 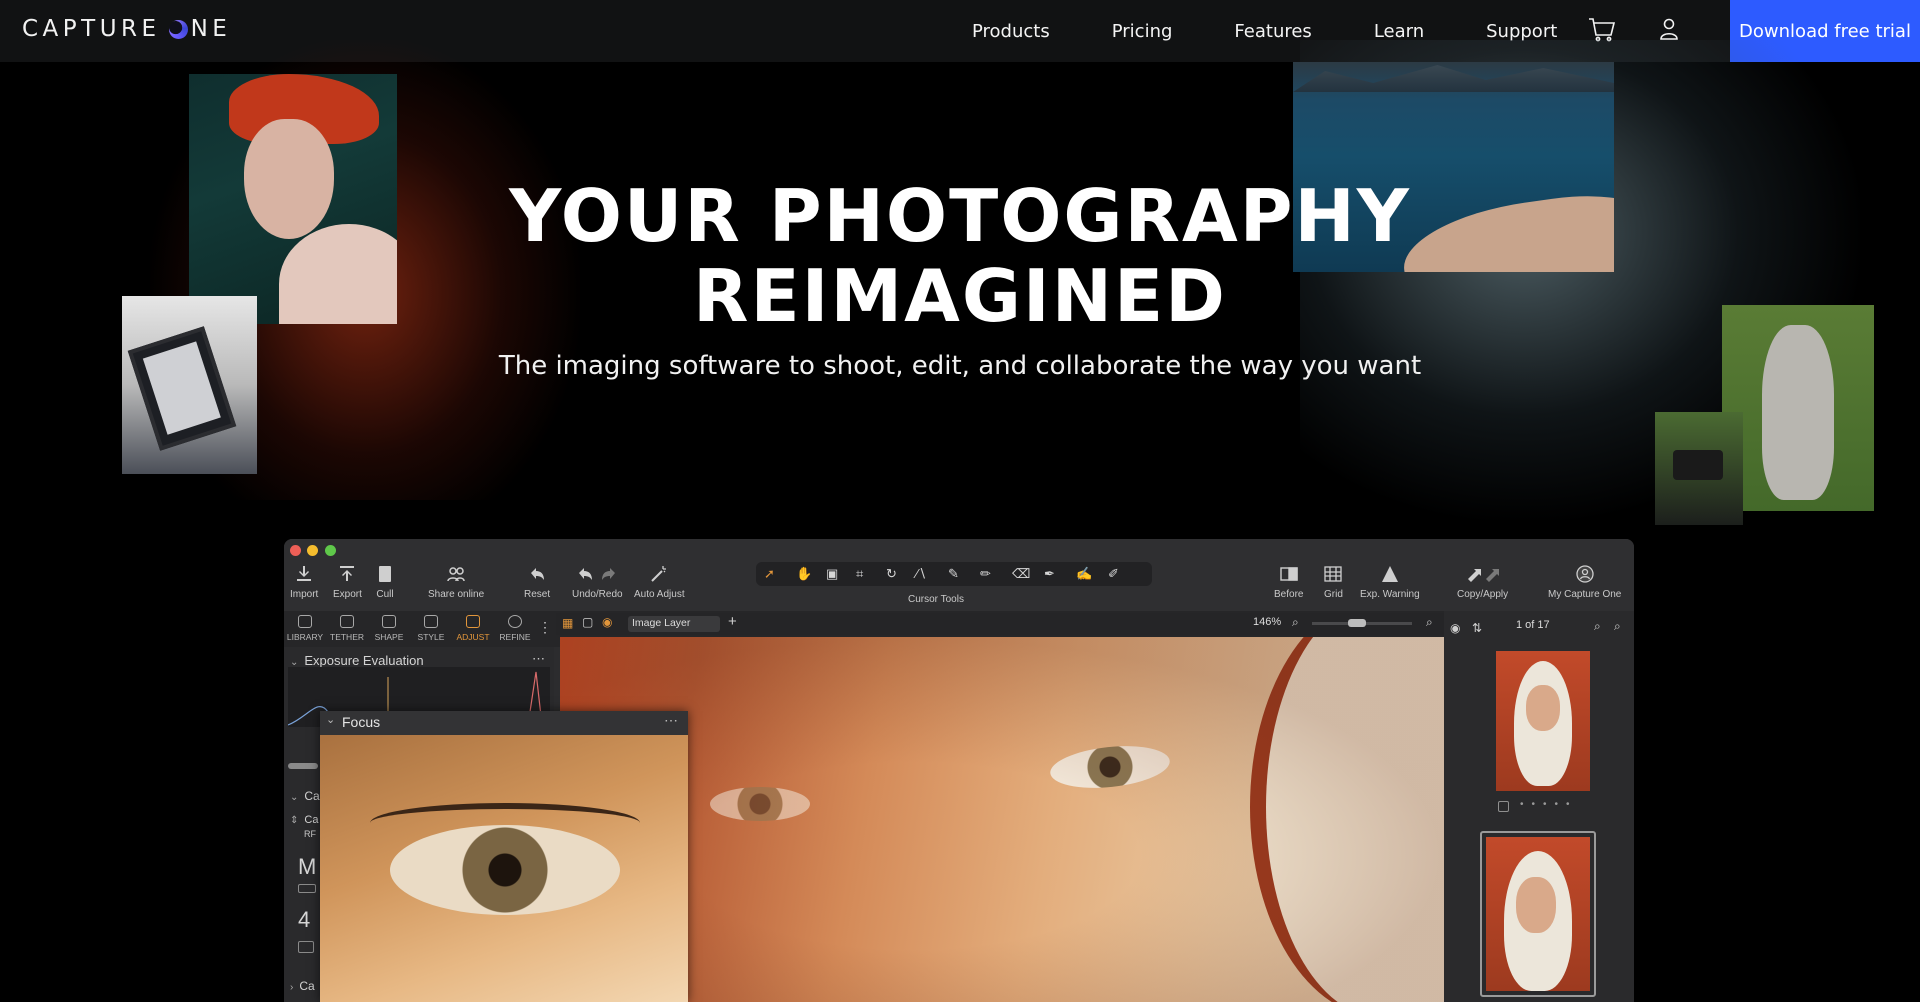 I want to click on cursor-tools-group: ➚ ✋ ▣ ⌗ ↻ ∕∖ ✎ ✏ ⌫ ✒ ✍ ✐, so click(x=954, y=574).